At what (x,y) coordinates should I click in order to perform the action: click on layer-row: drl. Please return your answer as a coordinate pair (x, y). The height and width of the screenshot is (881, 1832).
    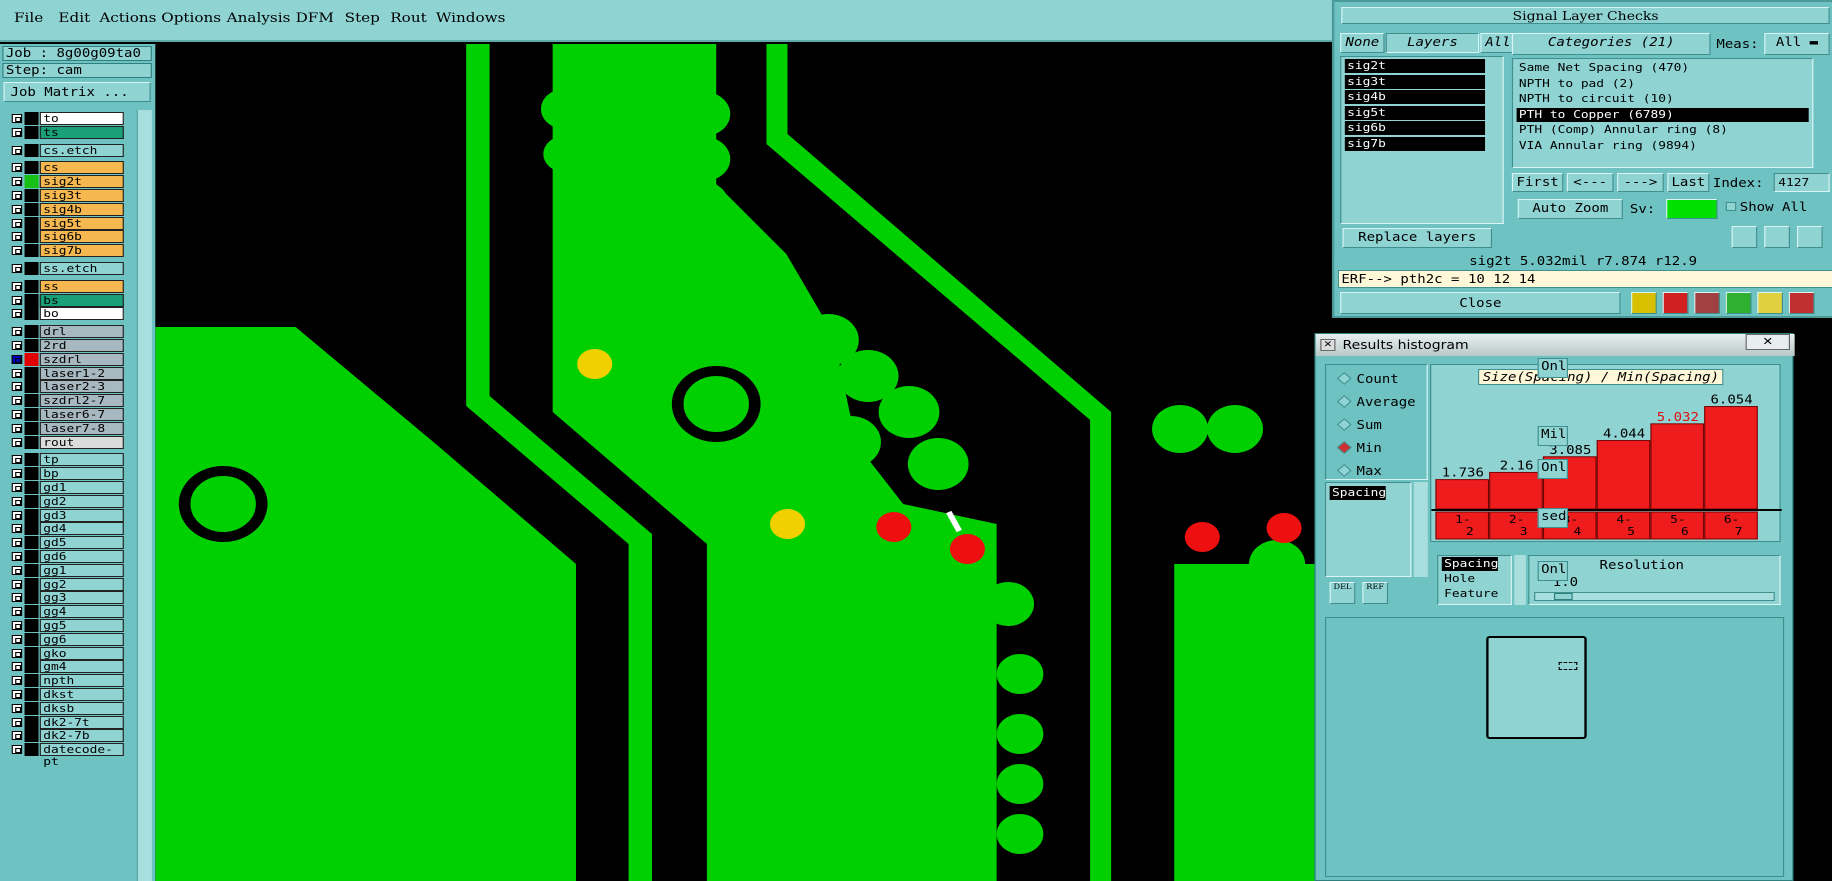
    Looking at the image, I should click on (67, 332).